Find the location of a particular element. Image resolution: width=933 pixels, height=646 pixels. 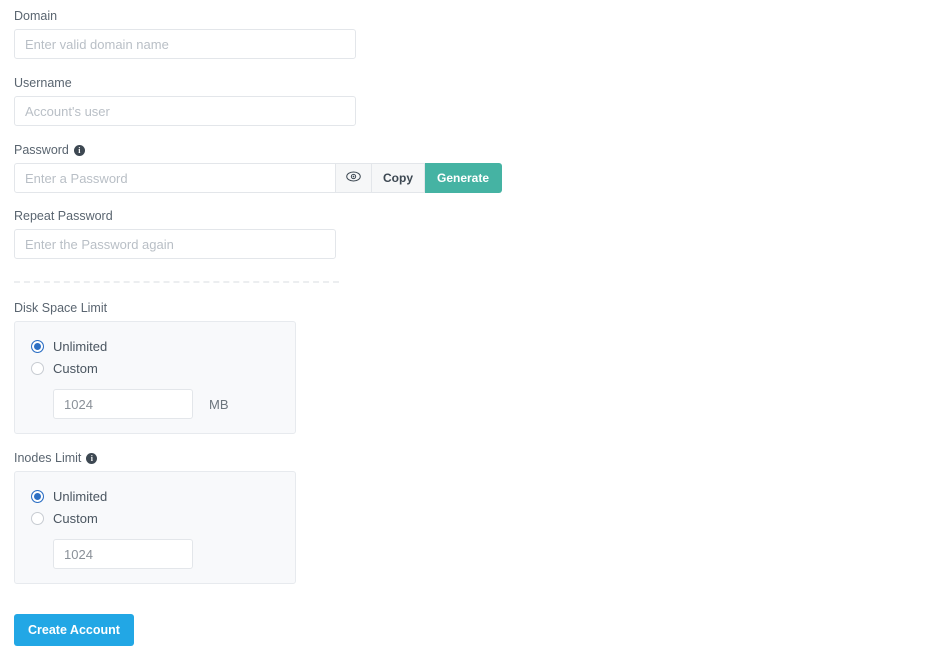

copy-password-button: Copy is located at coordinates (398, 178).